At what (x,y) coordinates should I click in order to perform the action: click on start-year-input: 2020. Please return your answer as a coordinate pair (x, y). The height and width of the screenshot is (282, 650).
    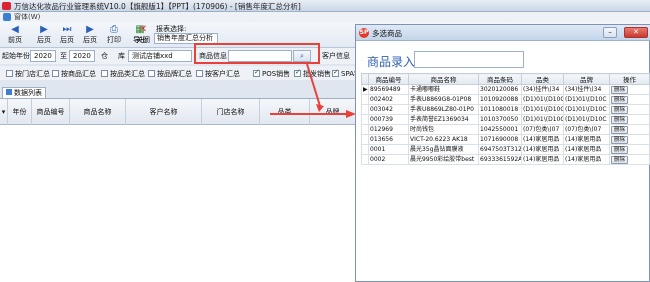
    Looking at the image, I should click on (43, 56).